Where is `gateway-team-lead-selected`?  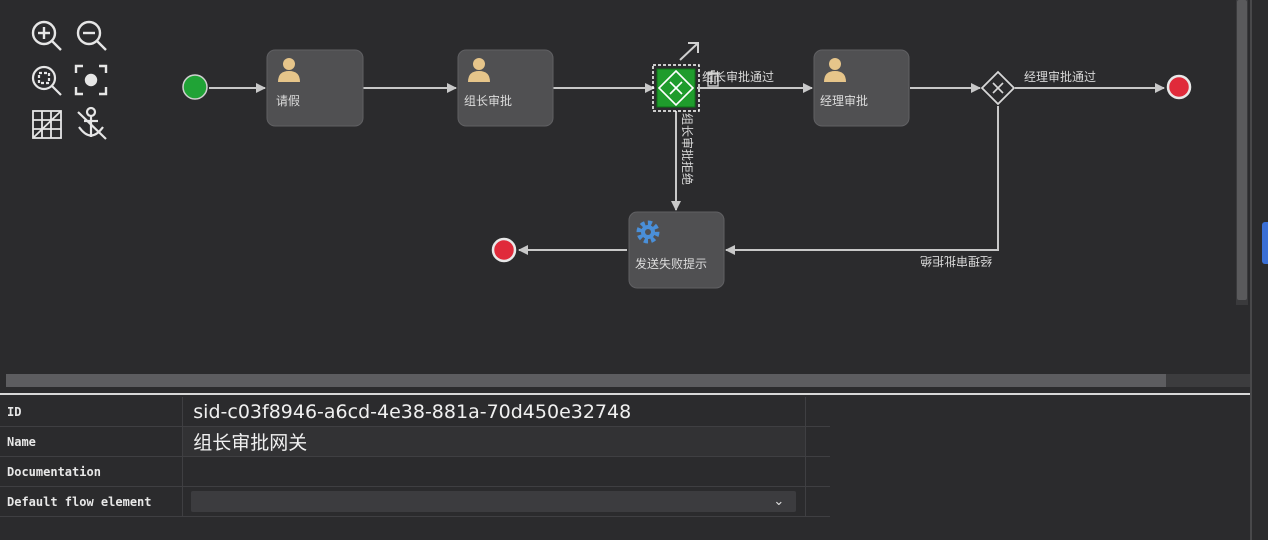
gateway-team-lead-selected is located at coordinates (676, 88).